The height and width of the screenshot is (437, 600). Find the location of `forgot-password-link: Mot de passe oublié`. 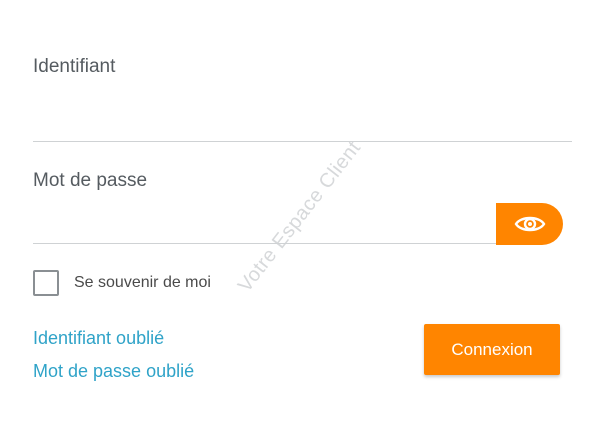

forgot-password-link: Mot de passe oublié is located at coordinates (113, 371).